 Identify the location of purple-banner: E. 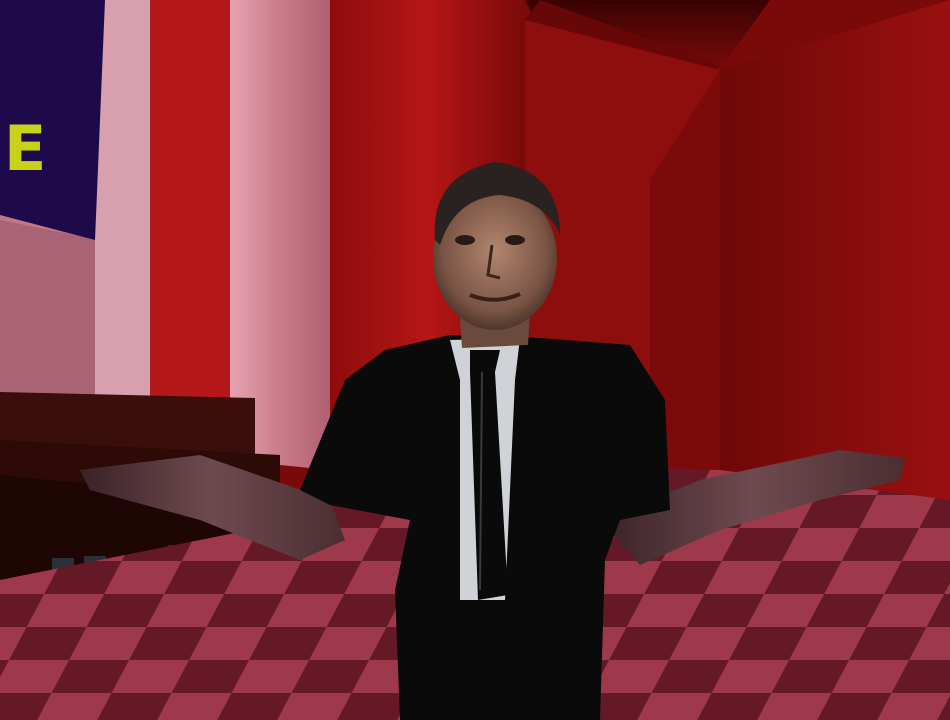
(52, 120).